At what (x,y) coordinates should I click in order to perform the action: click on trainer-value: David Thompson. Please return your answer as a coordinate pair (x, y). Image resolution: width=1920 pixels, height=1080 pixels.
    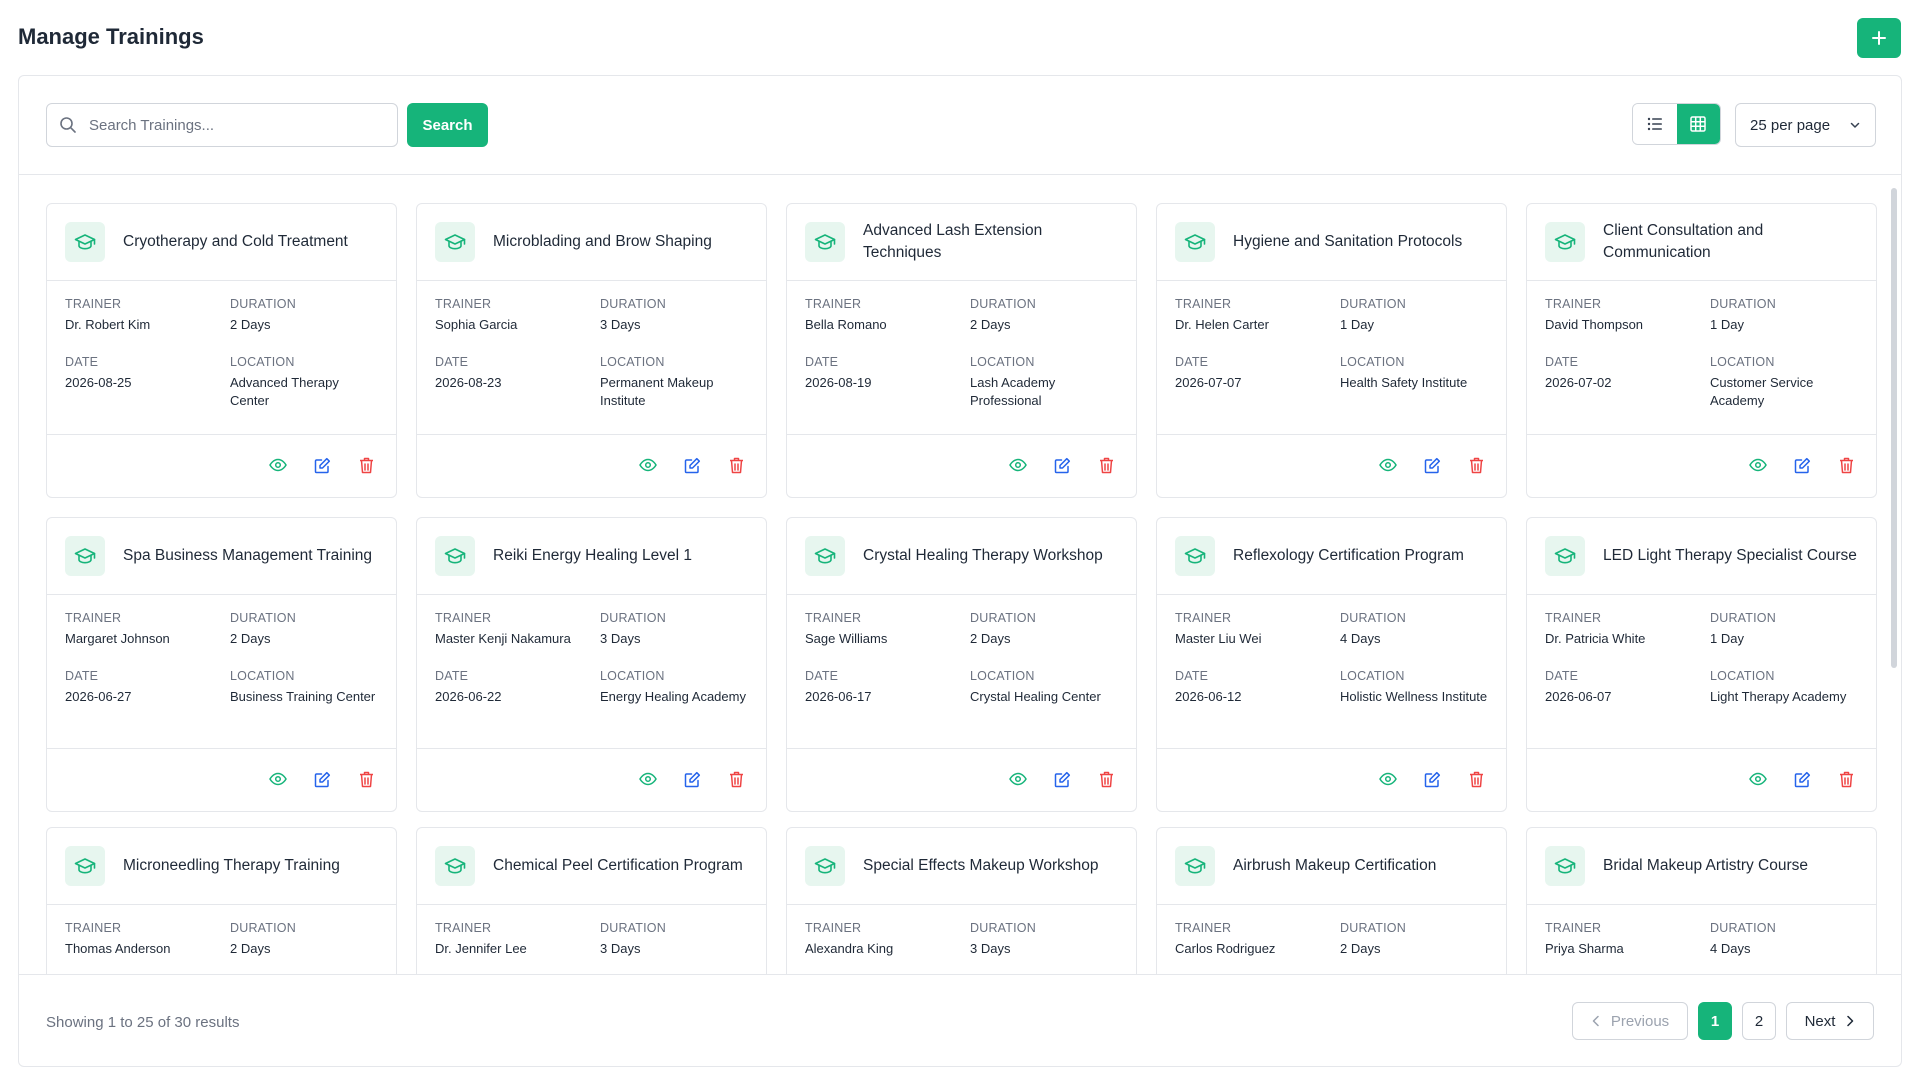
    Looking at the image, I should click on (1594, 324).